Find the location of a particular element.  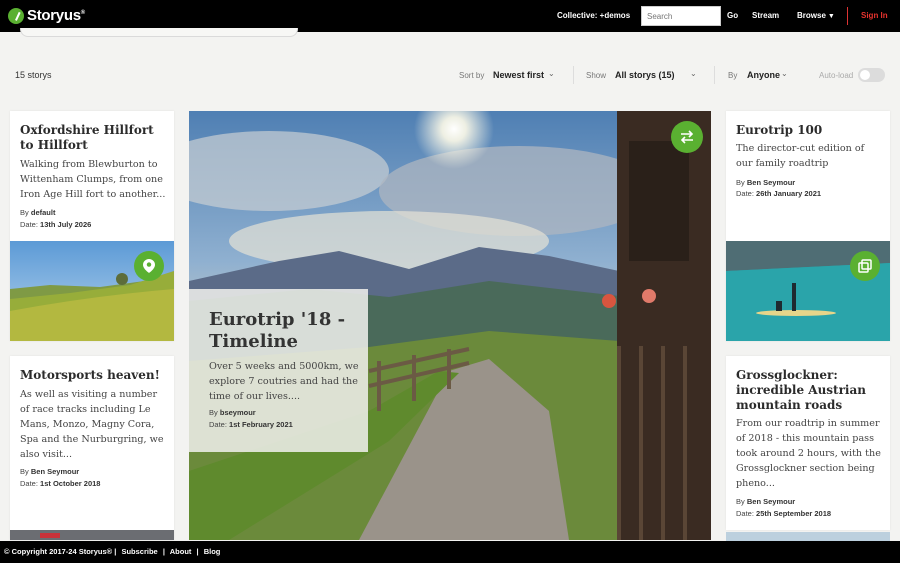

search-input is located at coordinates (681, 16).